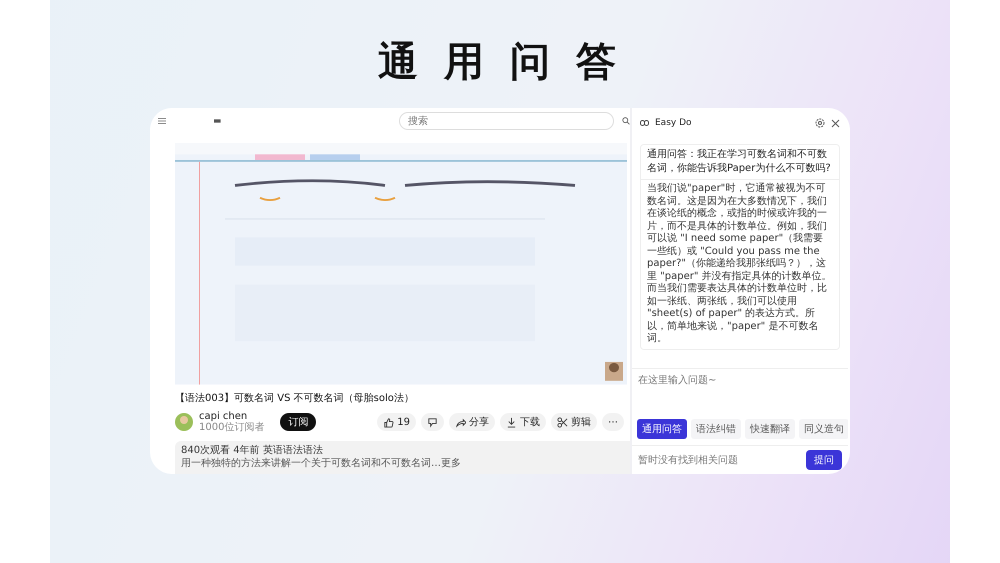 This screenshot has height=563, width=1000. What do you see at coordinates (574, 422) in the screenshot?
I see `clip-button: 剪辑` at bounding box center [574, 422].